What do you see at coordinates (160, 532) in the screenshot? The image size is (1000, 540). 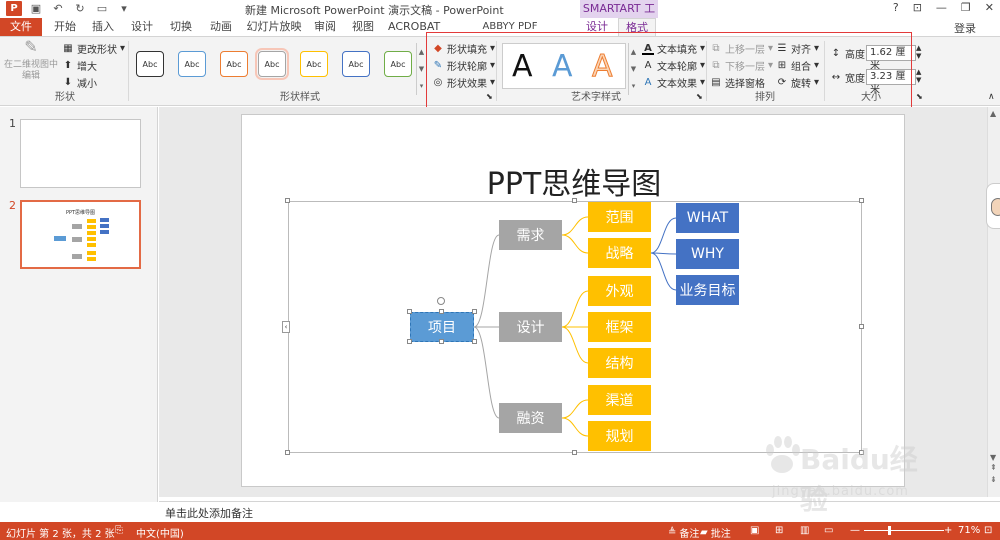 I see `language-indicator: 中文(中国)` at bounding box center [160, 532].